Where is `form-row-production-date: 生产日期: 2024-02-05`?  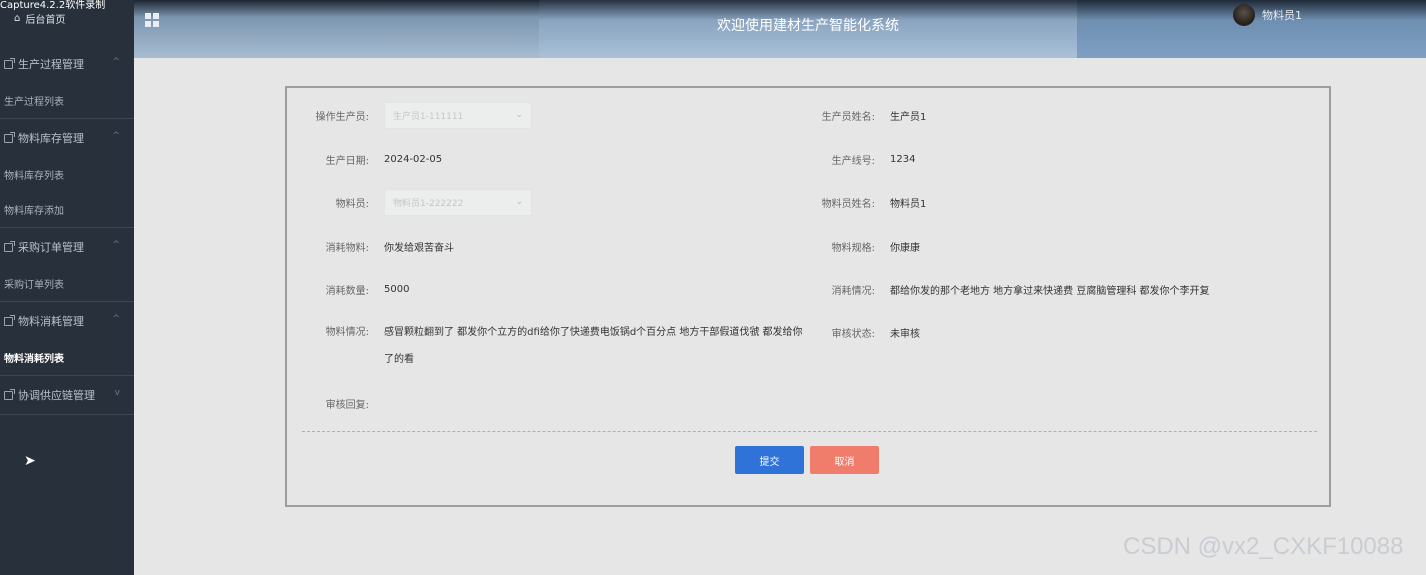 form-row-production-date: 生产日期: 2024-02-05 is located at coordinates (365, 159).